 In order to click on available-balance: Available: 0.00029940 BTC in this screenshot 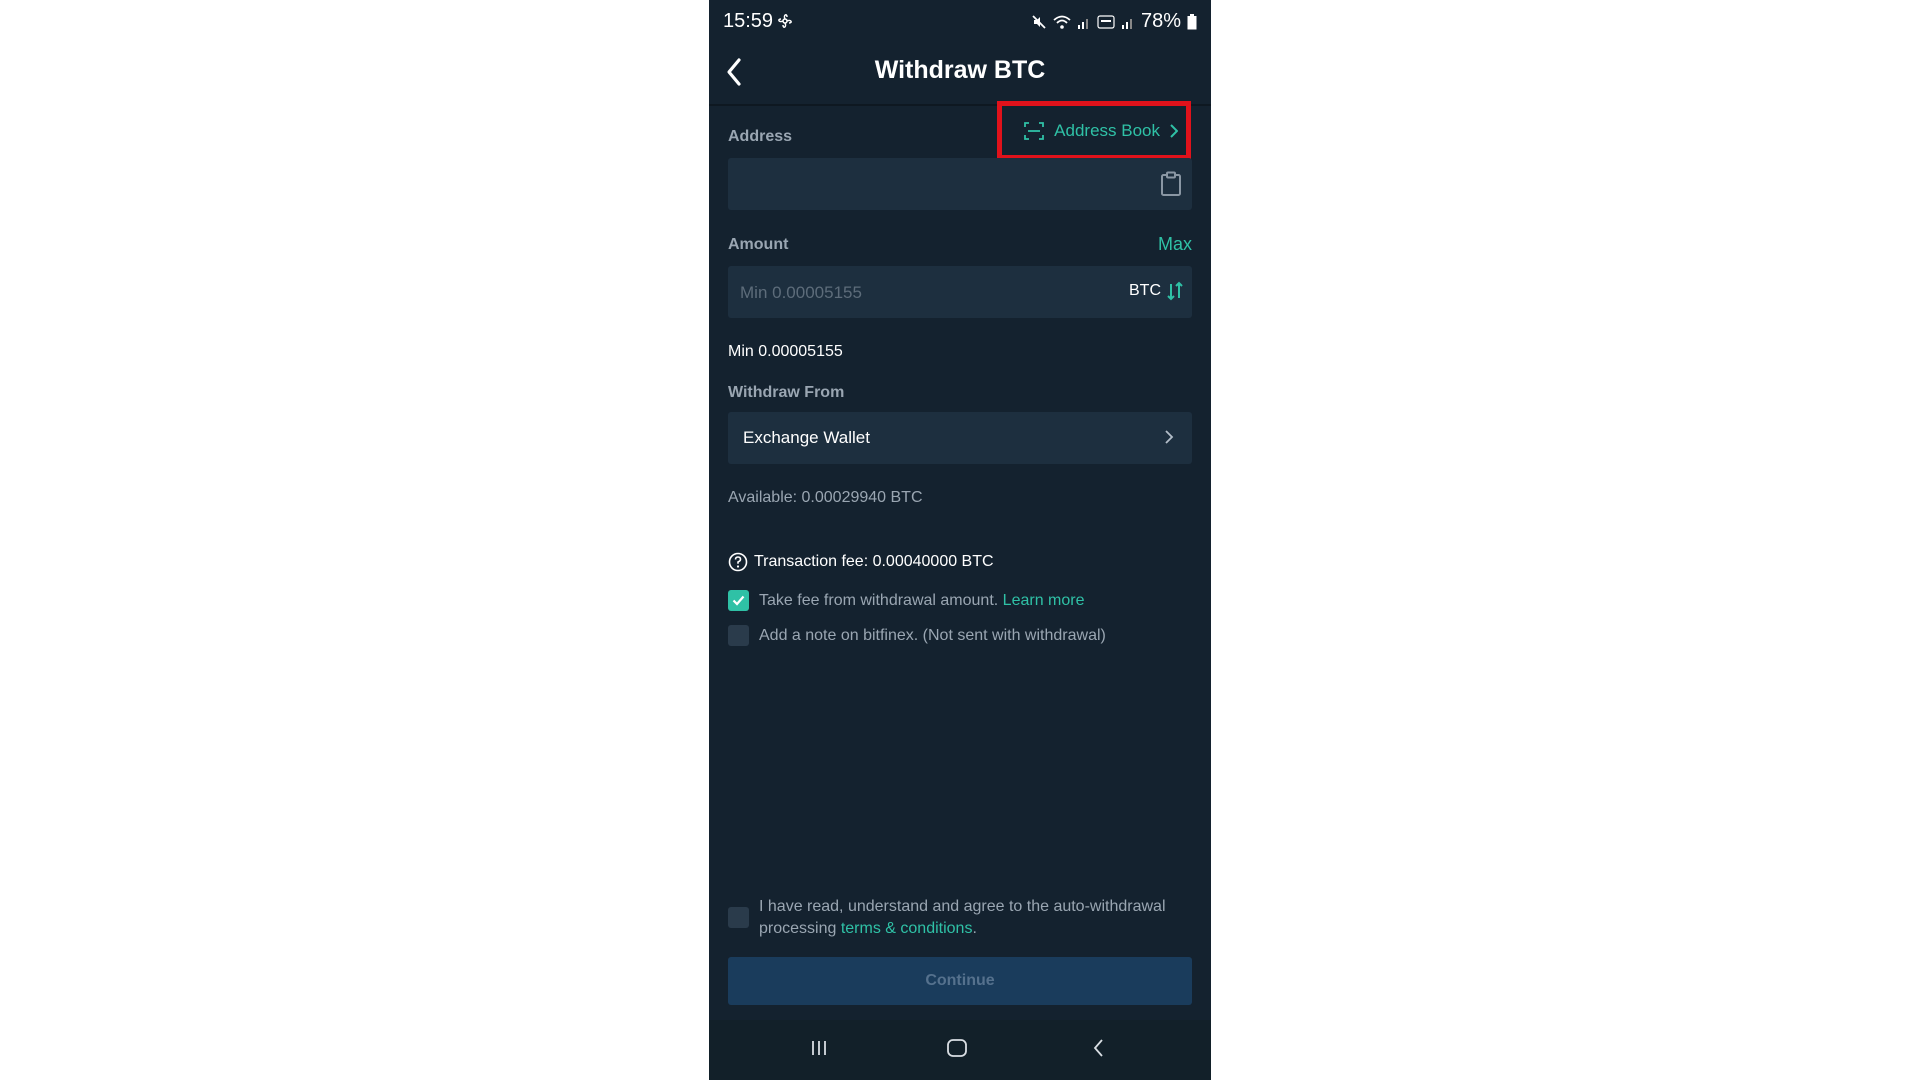, I will do `click(825, 497)`.